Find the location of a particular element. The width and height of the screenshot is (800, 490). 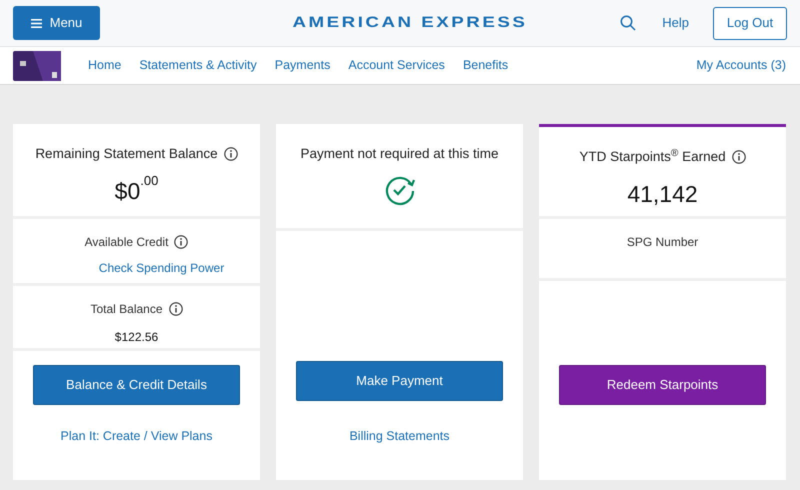

section-label: SPG Number is located at coordinates (662, 242).